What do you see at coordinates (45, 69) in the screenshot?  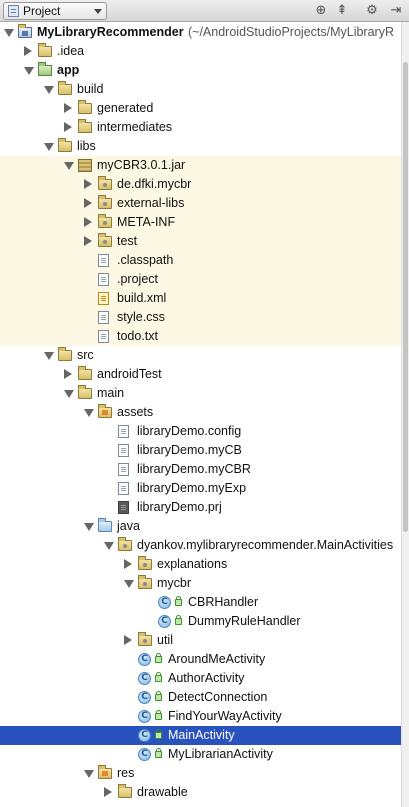 I see `module-folder-icon` at bounding box center [45, 69].